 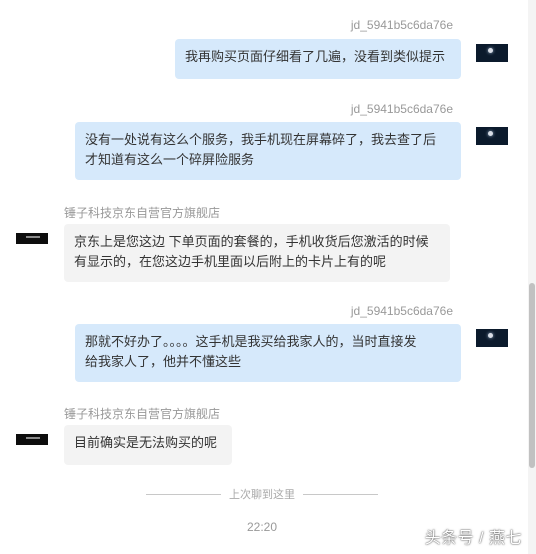 What do you see at coordinates (148, 445) in the screenshot?
I see `message-bubble-incoming: 目前确实是无法购买的呢` at bounding box center [148, 445].